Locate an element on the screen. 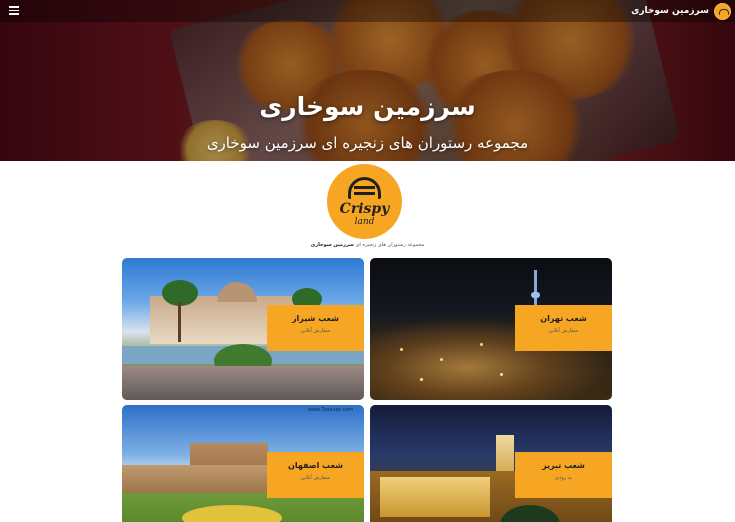 This screenshot has height=522, width=735. branch-title: شعب تبریز is located at coordinates (563, 465).